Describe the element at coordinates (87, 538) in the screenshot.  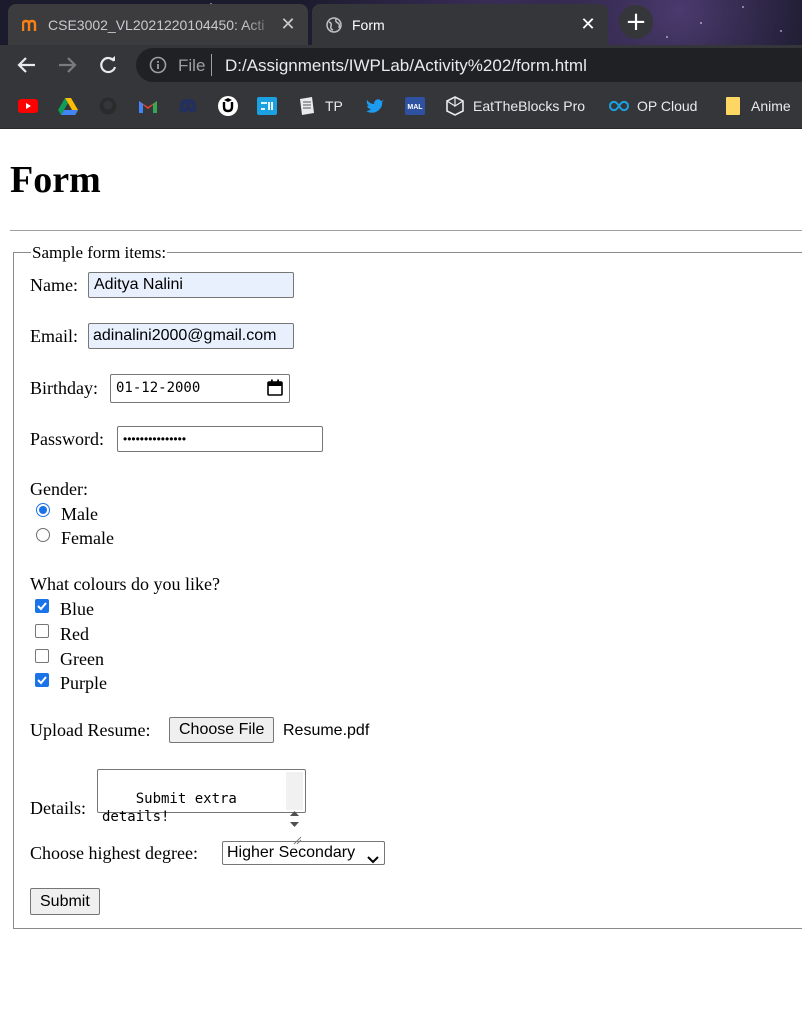
I see `radio-female-label: Female` at that location.